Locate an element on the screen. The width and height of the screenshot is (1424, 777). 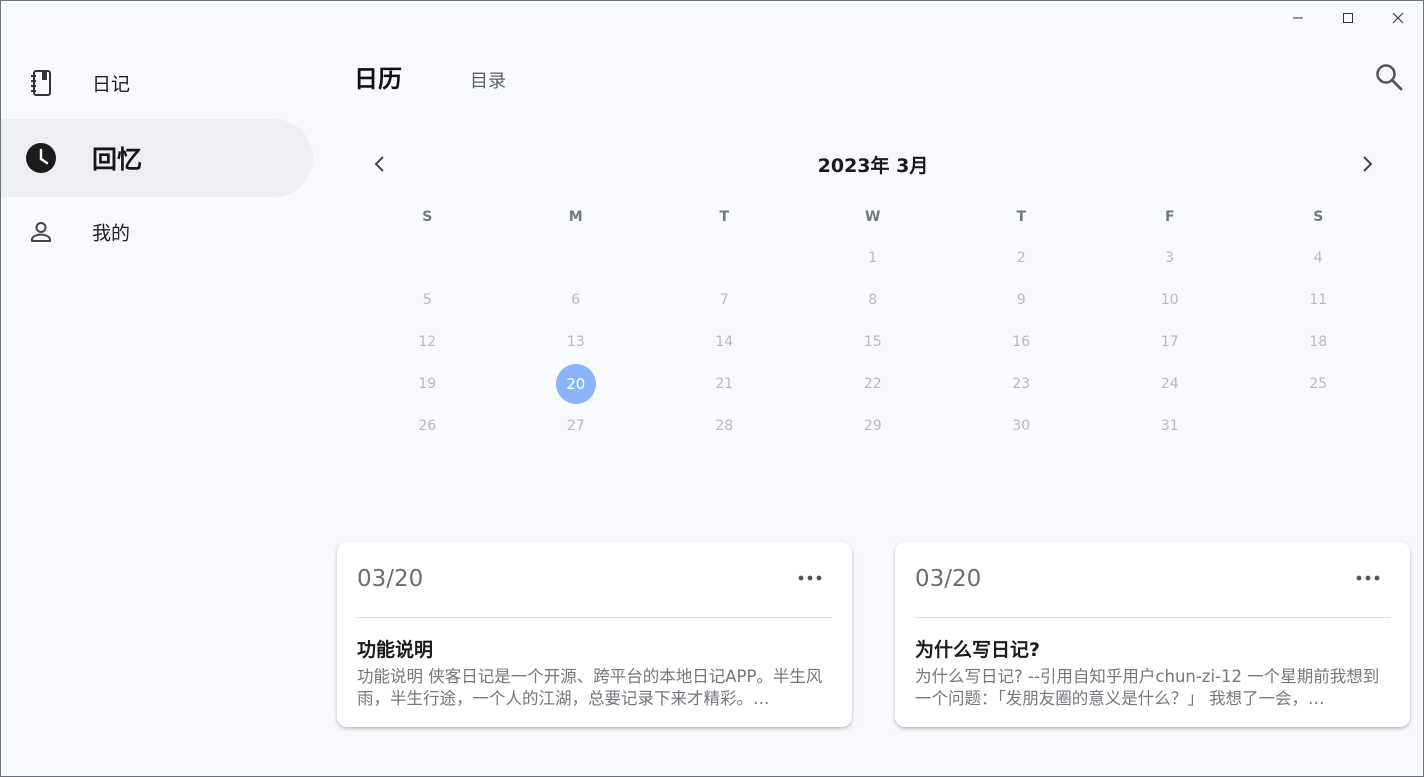
sidebar-item-label: 回忆 is located at coordinates (117, 159).